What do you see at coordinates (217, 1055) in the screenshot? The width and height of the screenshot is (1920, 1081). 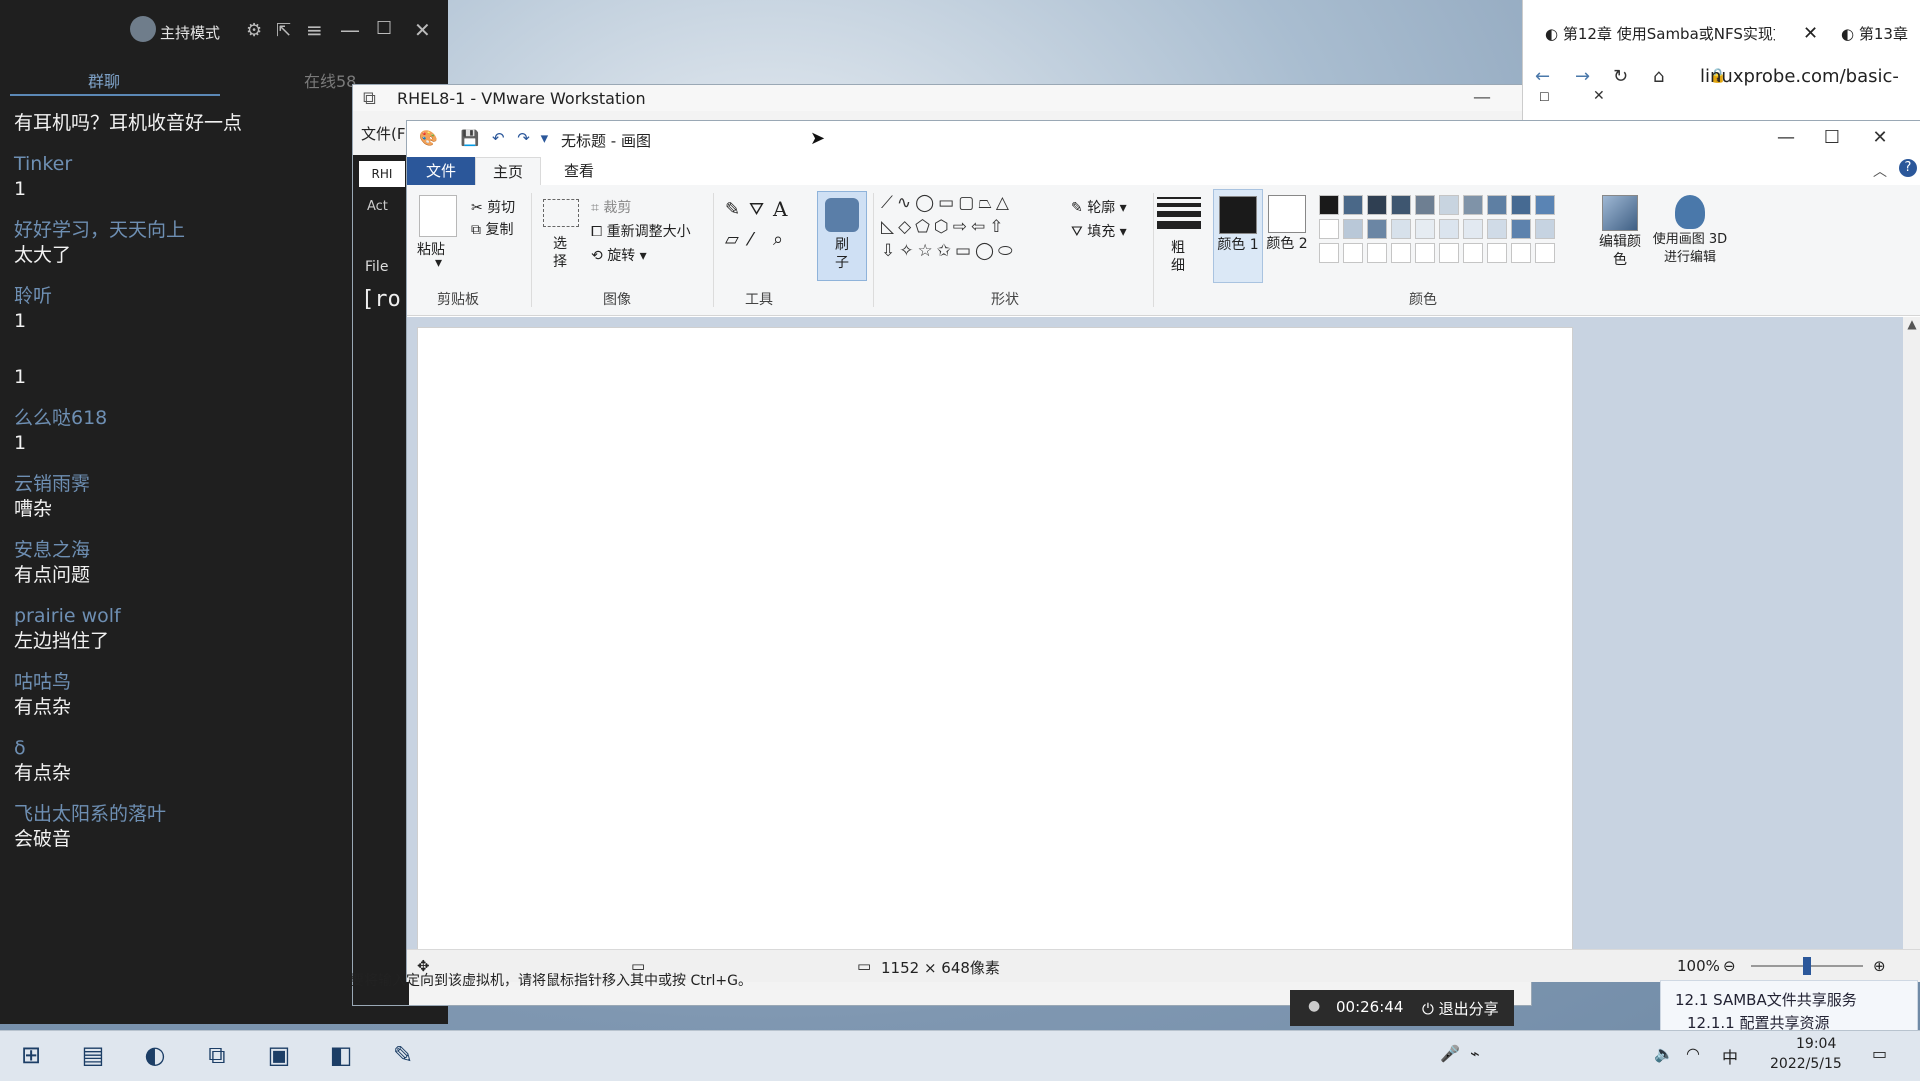 I see `vmware-taskbar-icon: ⧉` at bounding box center [217, 1055].